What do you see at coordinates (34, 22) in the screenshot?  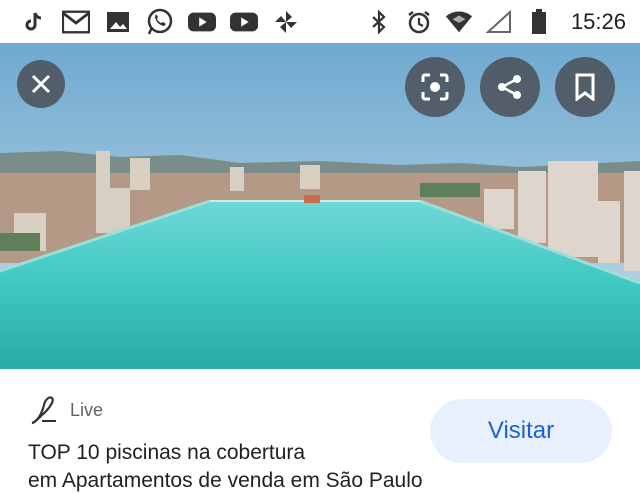 I see `tiktok-icon` at bounding box center [34, 22].